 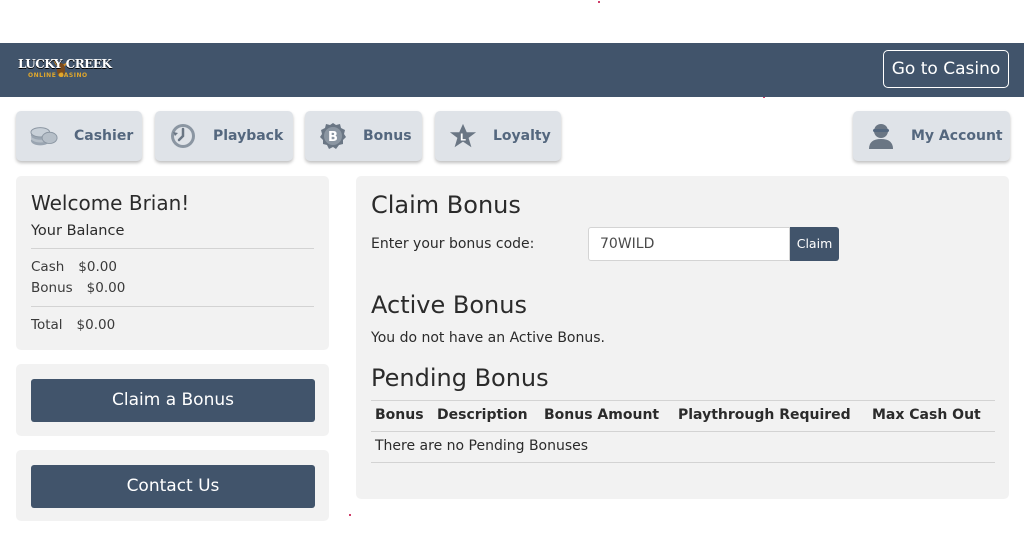 What do you see at coordinates (399, 415) in the screenshot?
I see `column-header-bonus: Bonus` at bounding box center [399, 415].